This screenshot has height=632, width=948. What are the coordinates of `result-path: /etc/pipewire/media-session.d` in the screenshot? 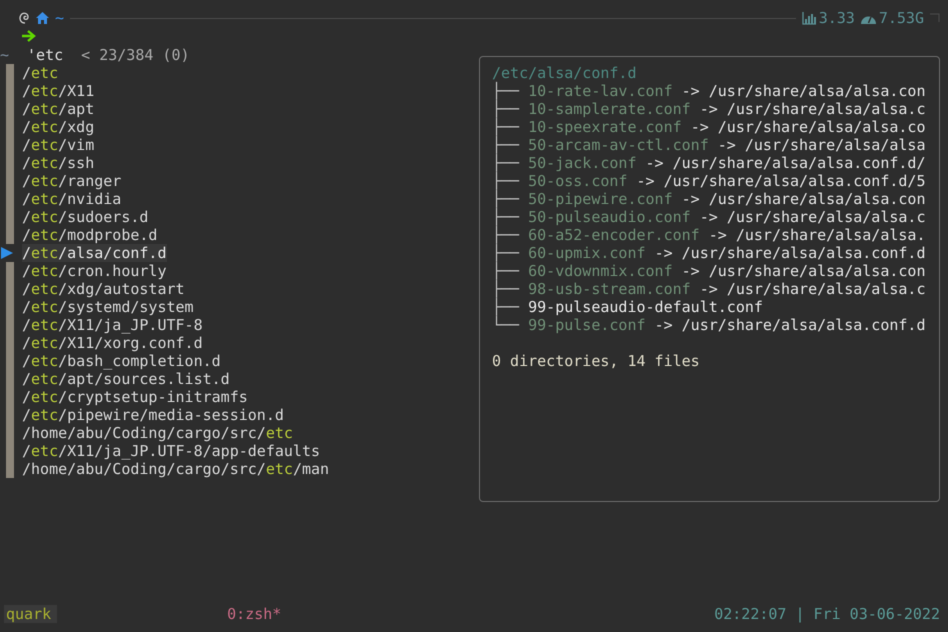 It's located at (153, 415).